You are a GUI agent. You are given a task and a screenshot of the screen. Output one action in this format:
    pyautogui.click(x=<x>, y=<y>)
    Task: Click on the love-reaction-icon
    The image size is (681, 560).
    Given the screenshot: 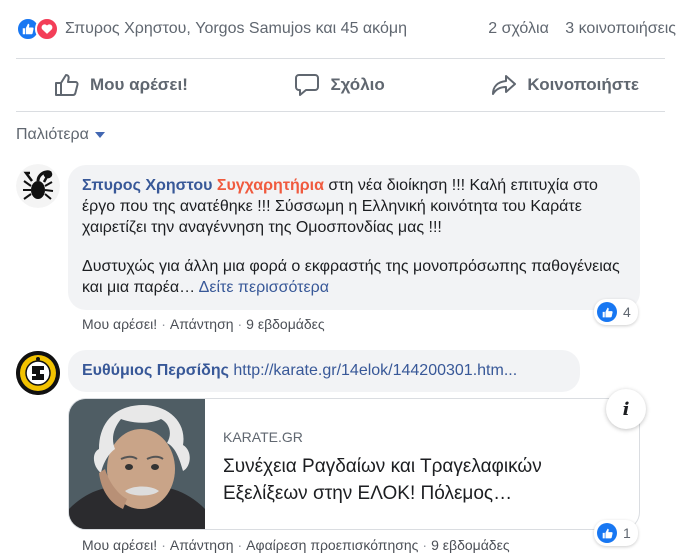 What is the action you would take?
    pyautogui.click(x=47, y=29)
    